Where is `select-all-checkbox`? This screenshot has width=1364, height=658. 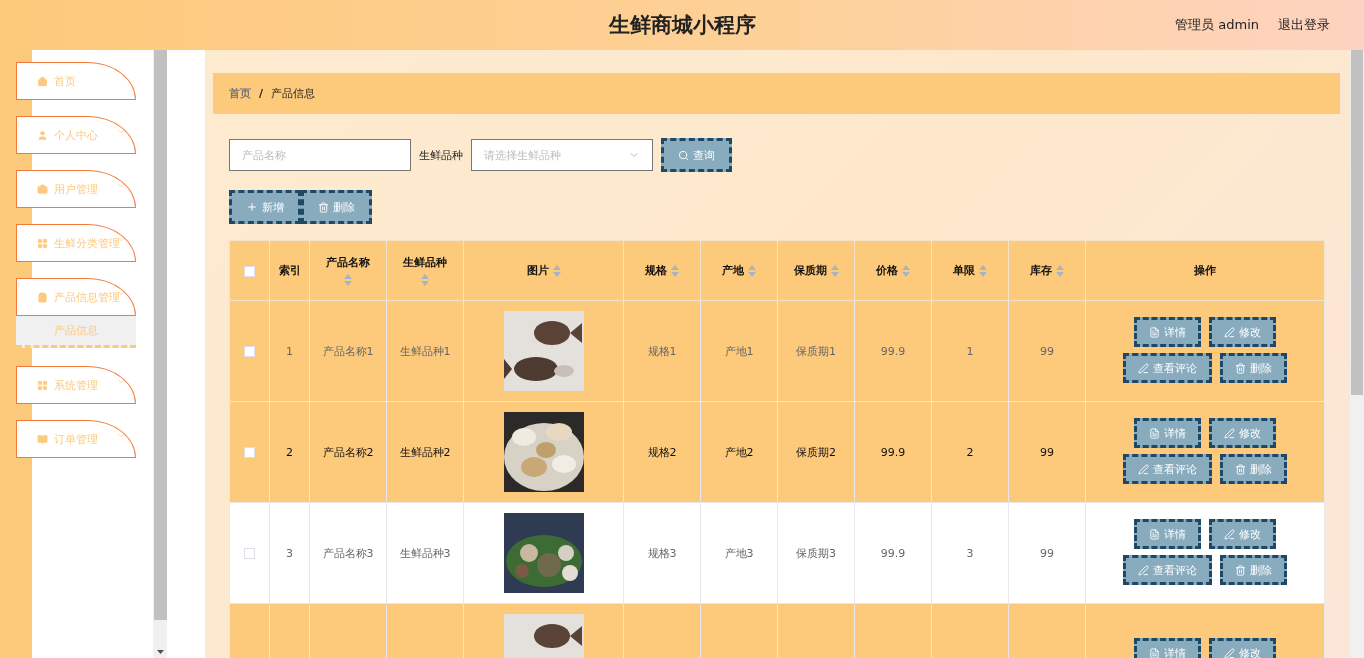
select-all-checkbox is located at coordinates (249, 271).